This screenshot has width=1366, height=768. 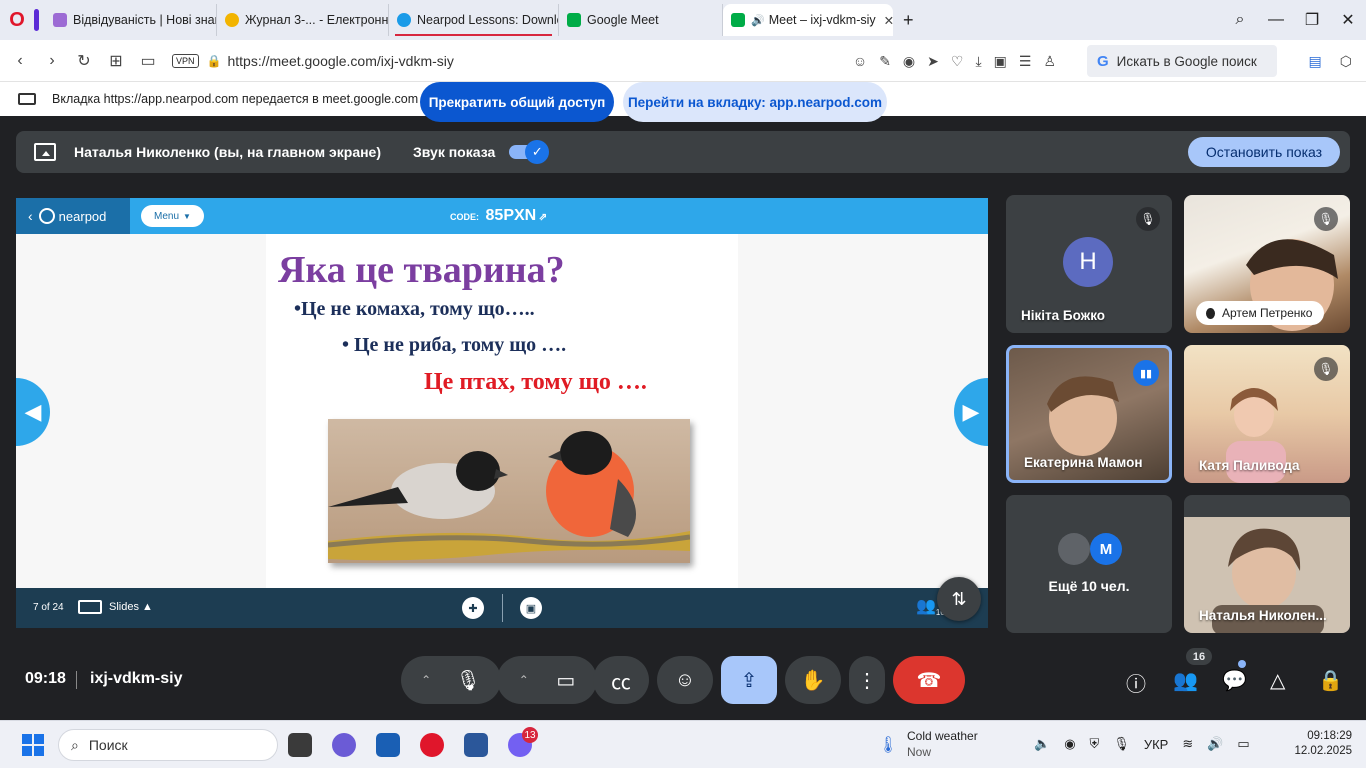 I want to click on activities-icon: ✚, so click(x=473, y=608).